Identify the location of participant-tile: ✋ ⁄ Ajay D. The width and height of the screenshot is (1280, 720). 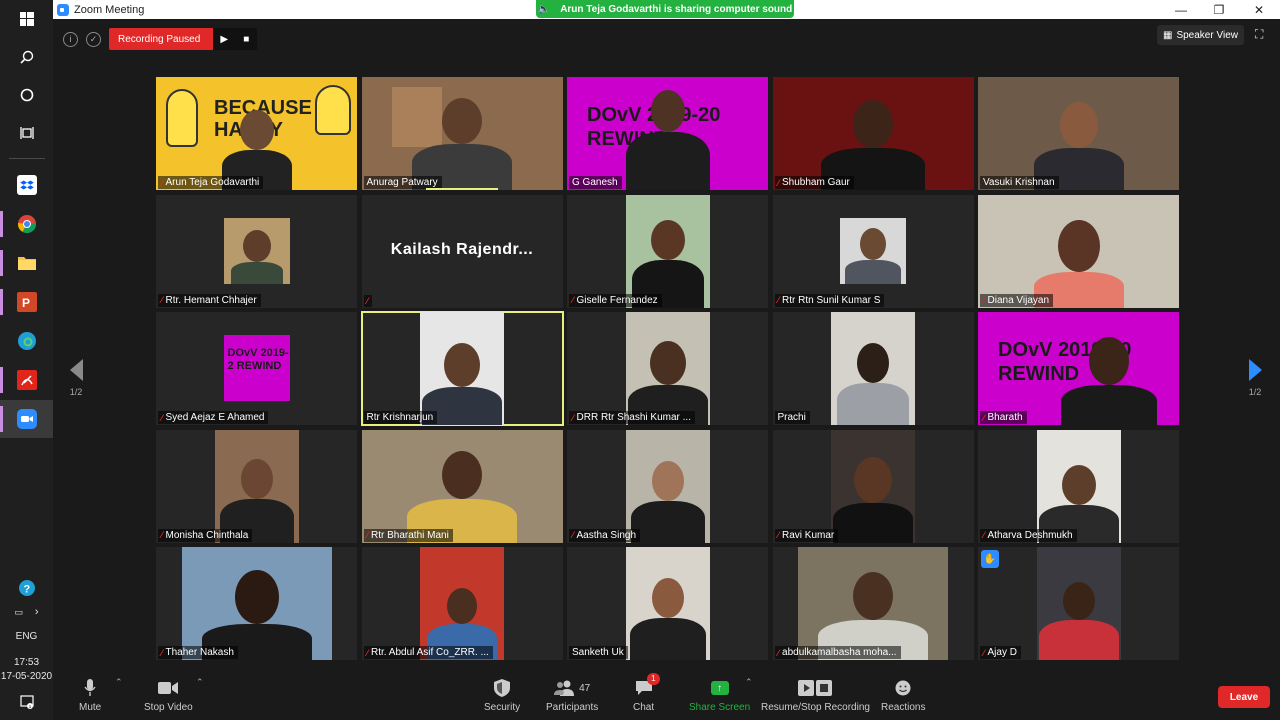
(1078, 603).